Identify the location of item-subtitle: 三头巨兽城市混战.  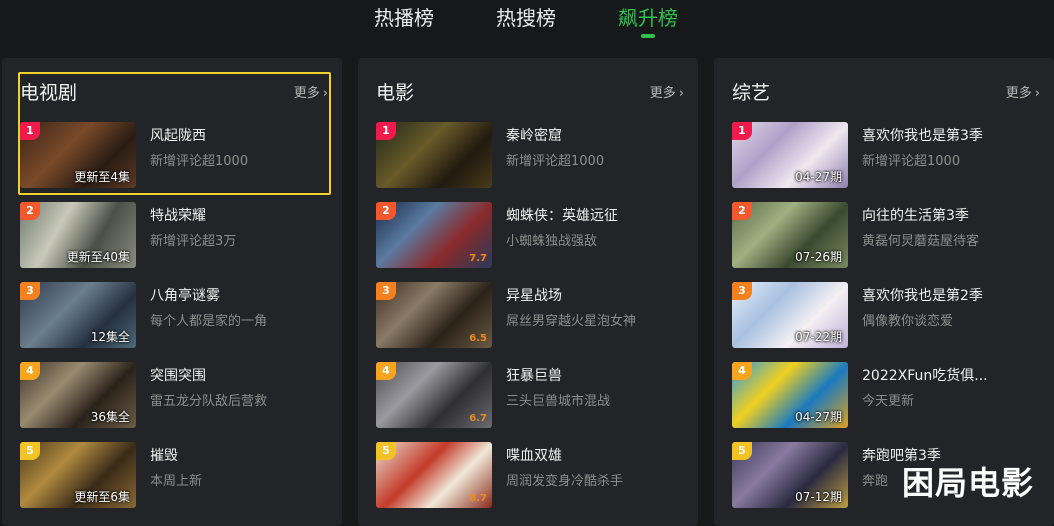
(558, 401).